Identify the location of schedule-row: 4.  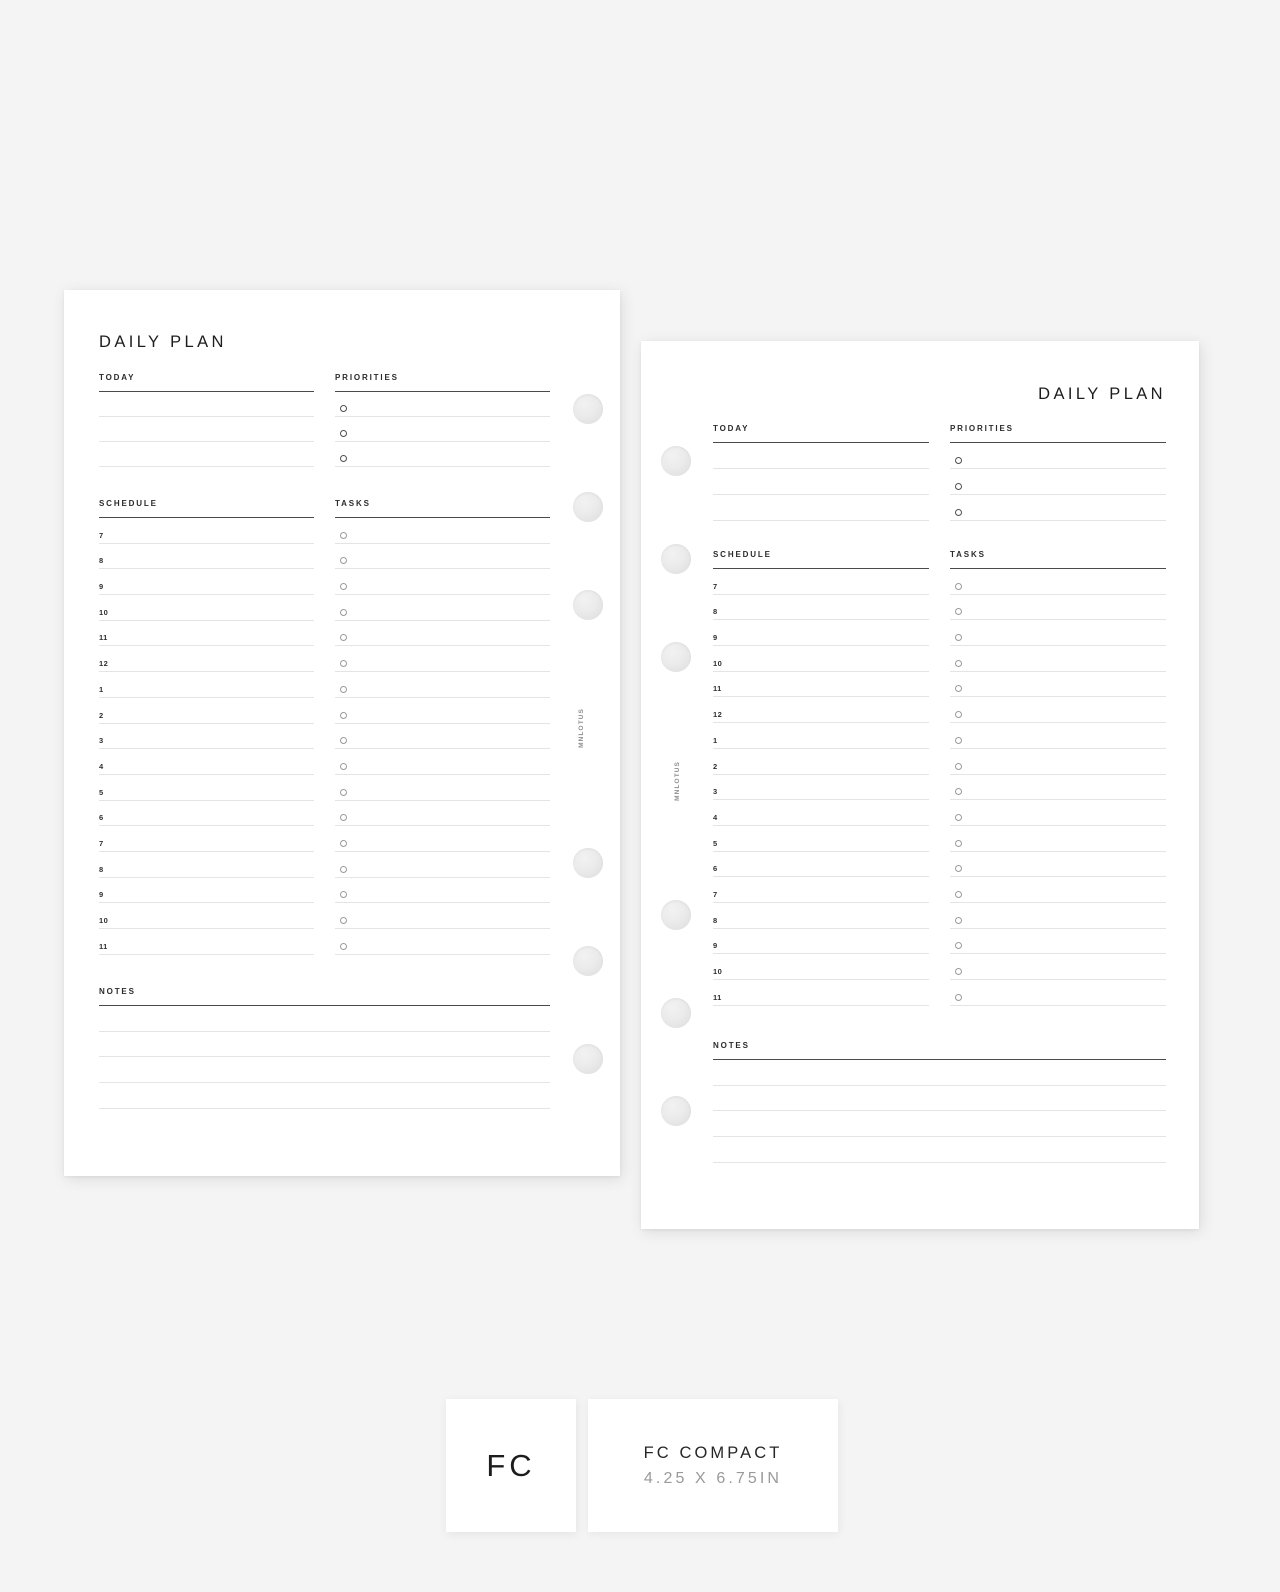
(821, 813).